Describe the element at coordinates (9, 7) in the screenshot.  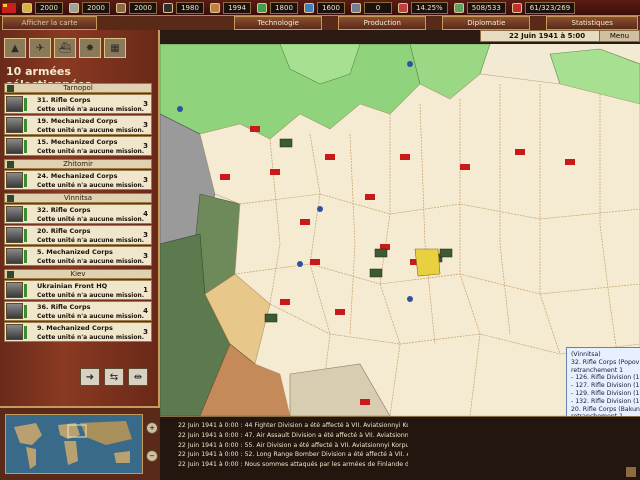
I see `national-flag-icon` at that location.